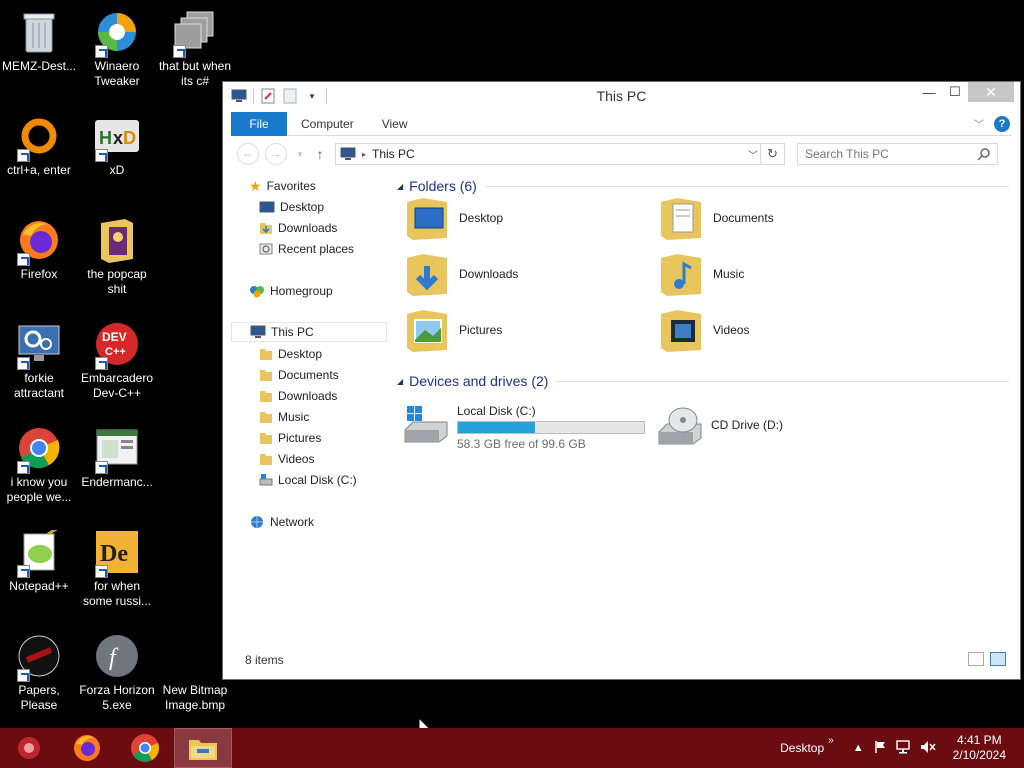  What do you see at coordinates (282, 186) in the screenshot?
I see `nav-item-favorites: ★ Favorites` at bounding box center [282, 186].